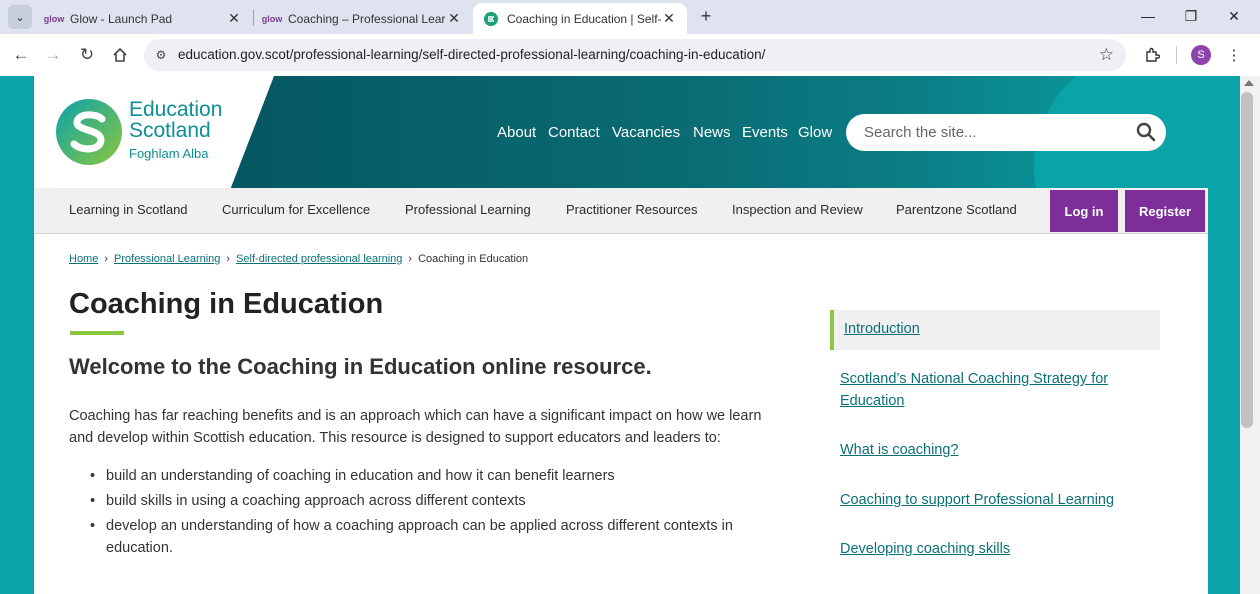 Image resolution: width=1260 pixels, height=594 pixels. I want to click on side-nav-label: Introduction, so click(882, 329).